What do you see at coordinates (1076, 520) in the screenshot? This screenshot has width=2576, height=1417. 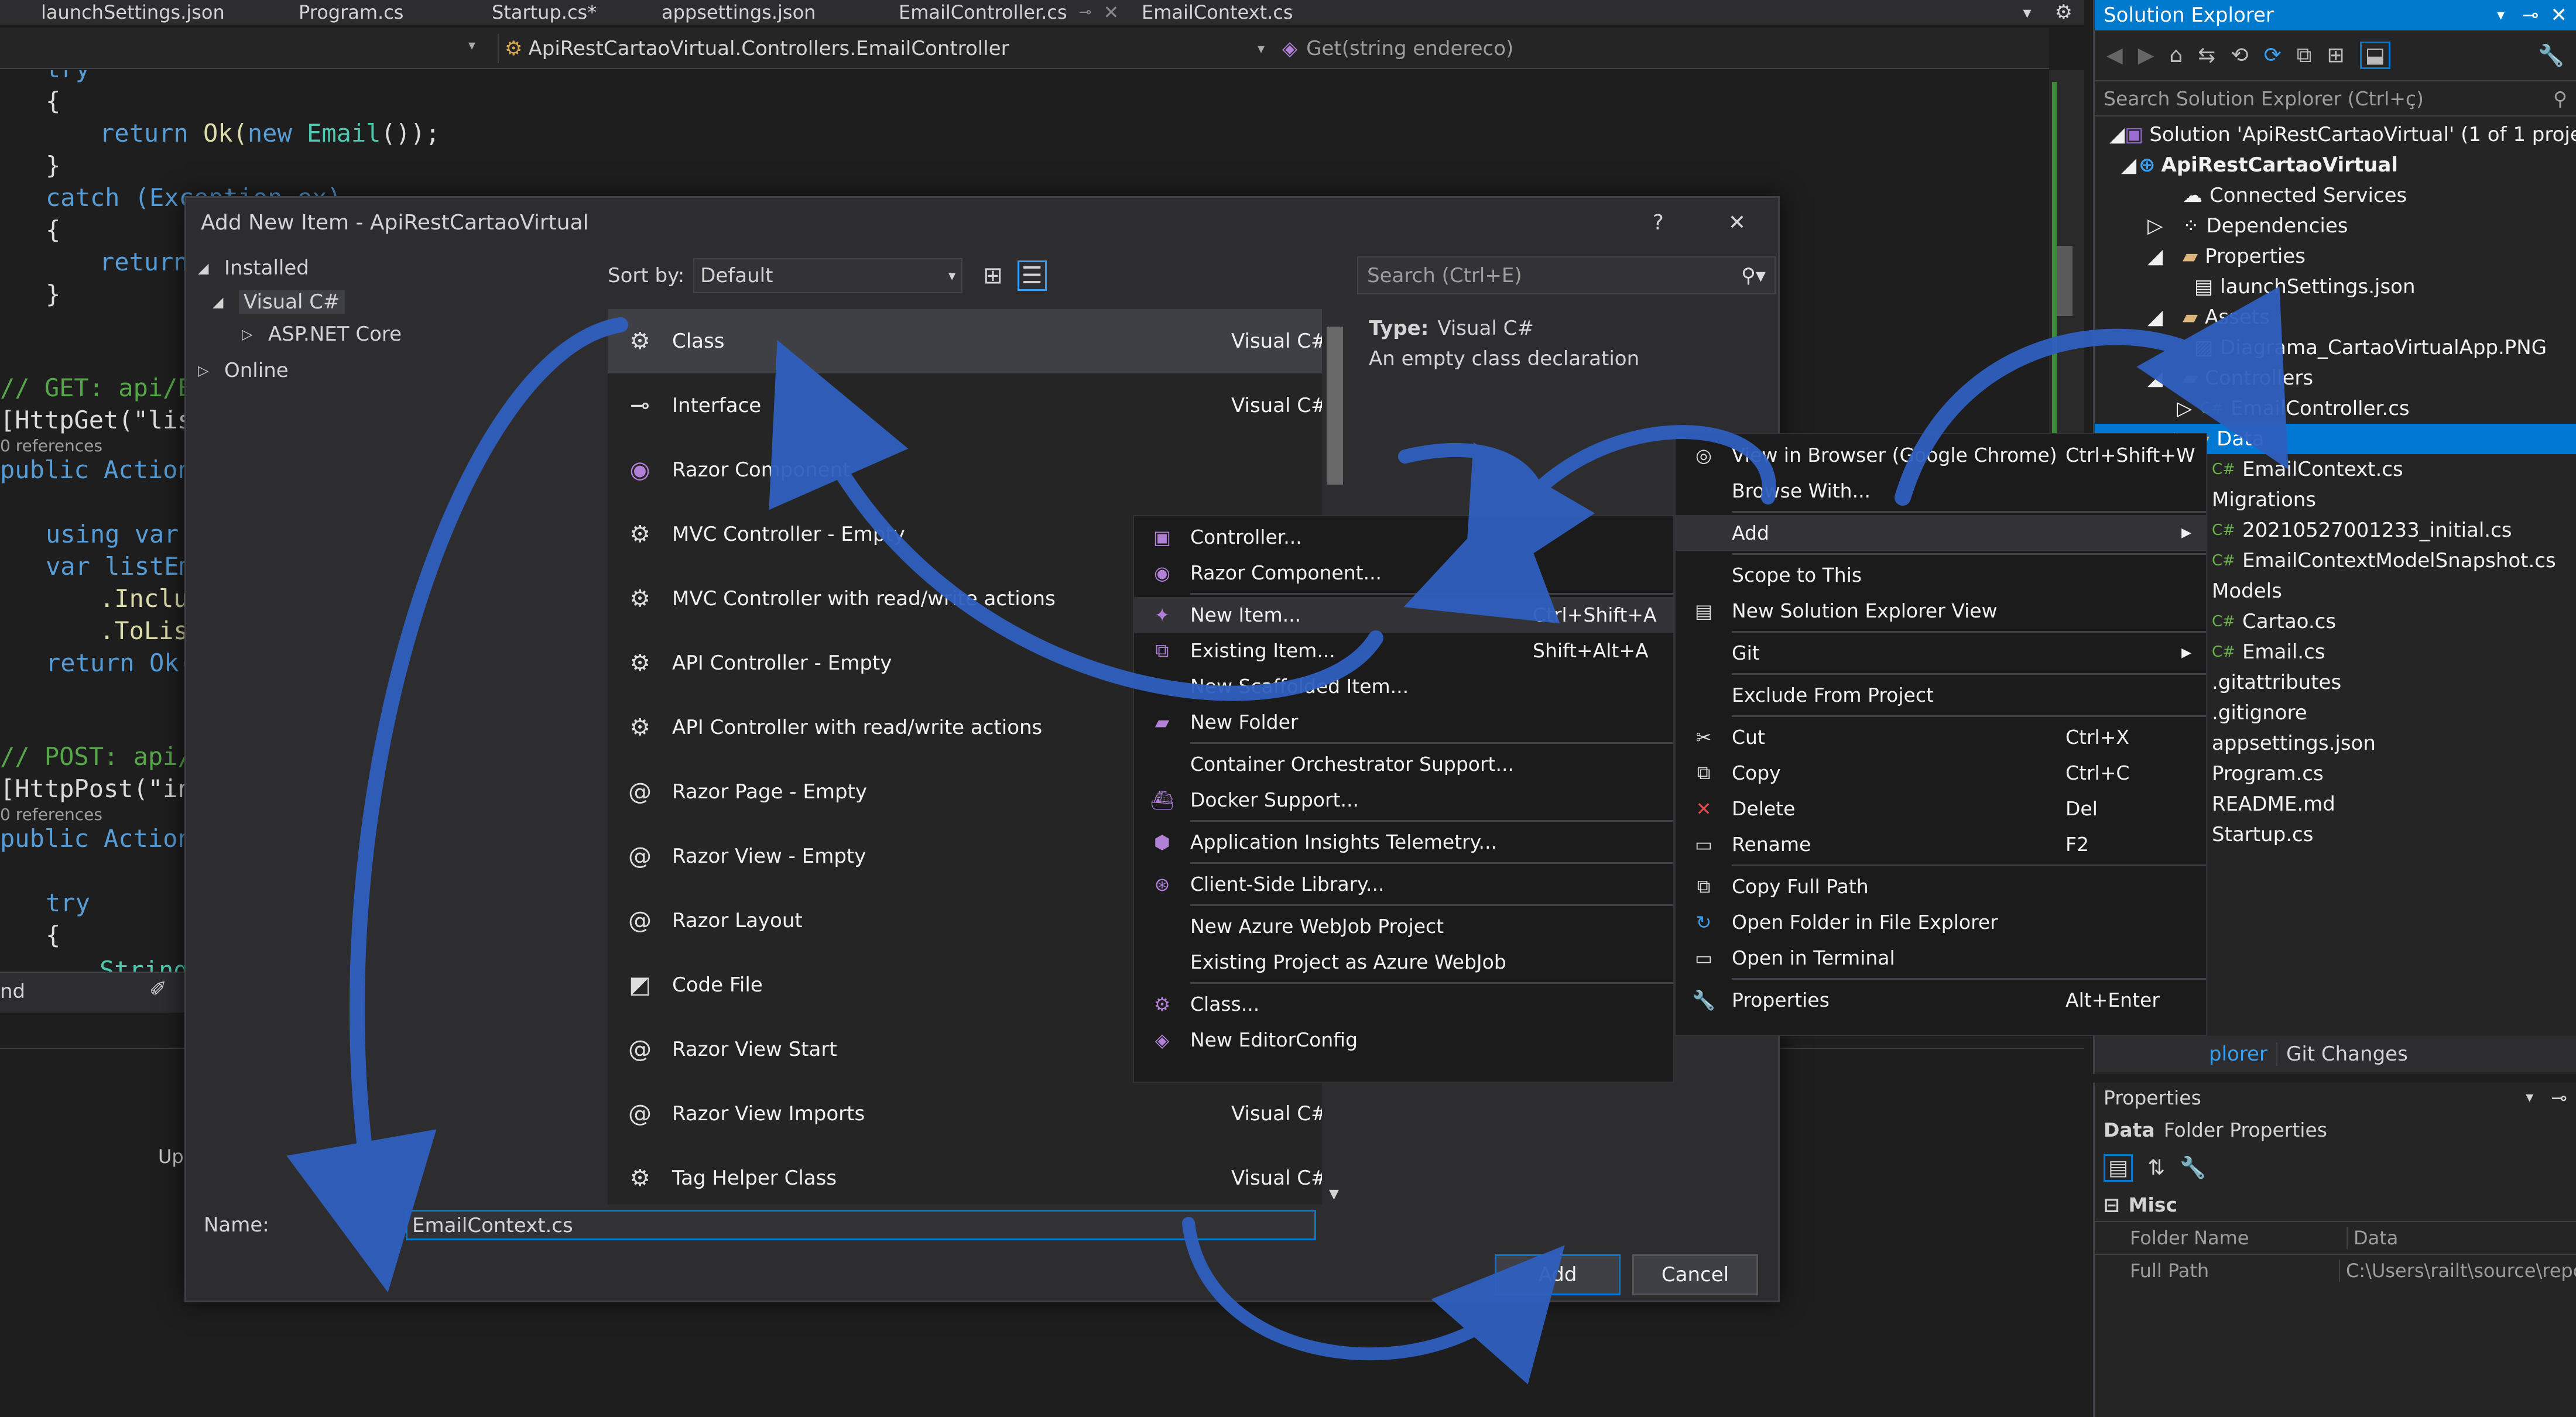 I see `arrow-to-class-template` at bounding box center [1076, 520].